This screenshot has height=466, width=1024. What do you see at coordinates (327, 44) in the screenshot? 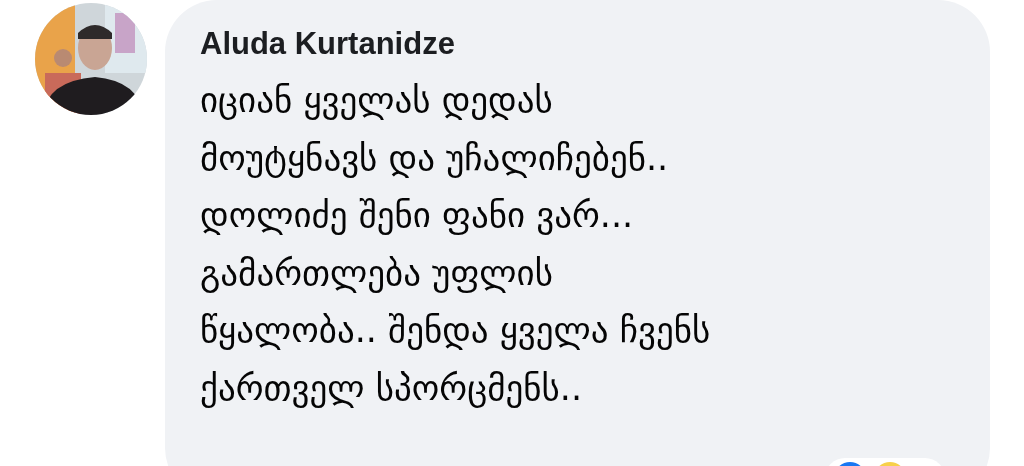
I see `author-name: Aluda Kurtanidze` at bounding box center [327, 44].